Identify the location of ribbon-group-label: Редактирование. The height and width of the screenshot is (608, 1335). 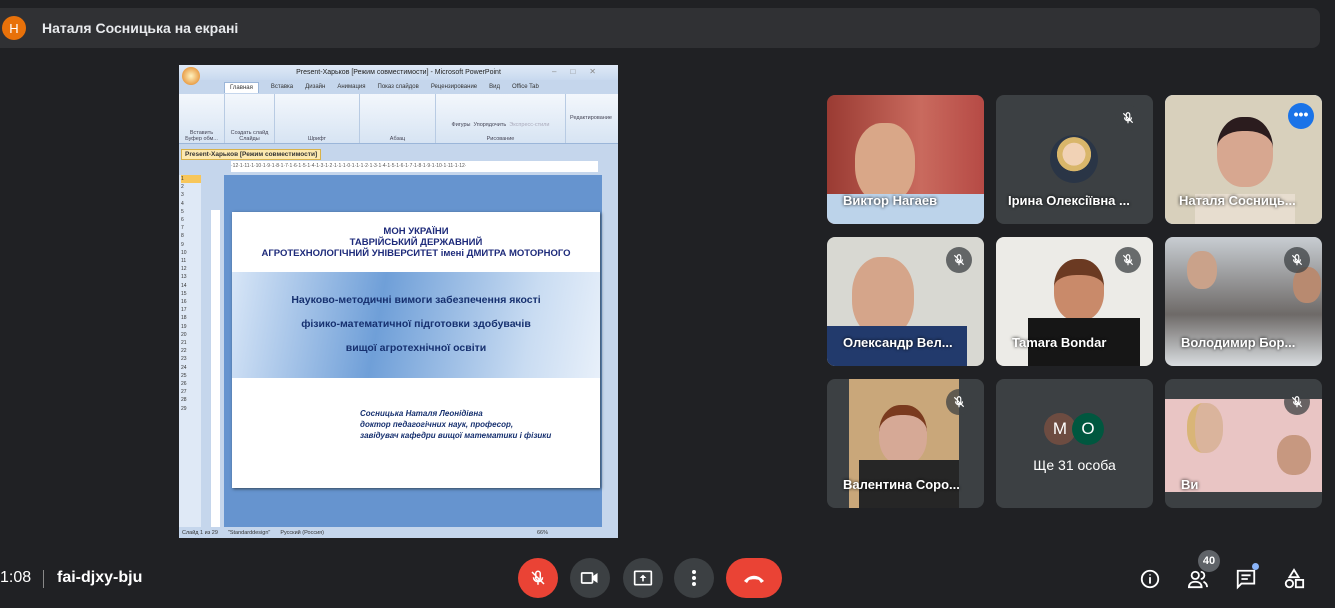
(591, 118).